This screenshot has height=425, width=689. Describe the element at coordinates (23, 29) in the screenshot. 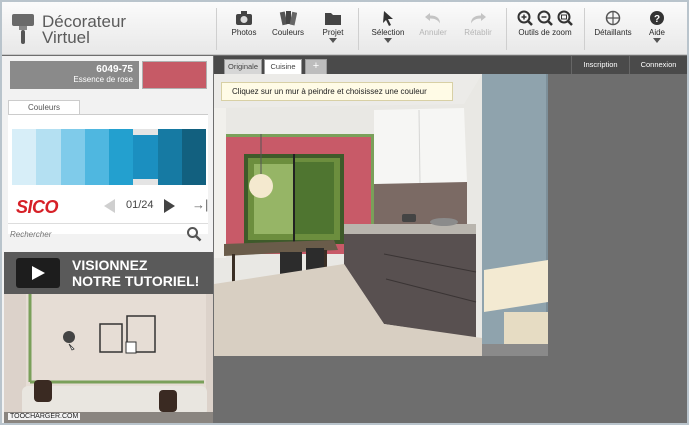

I see `paintbrush-icon` at that location.